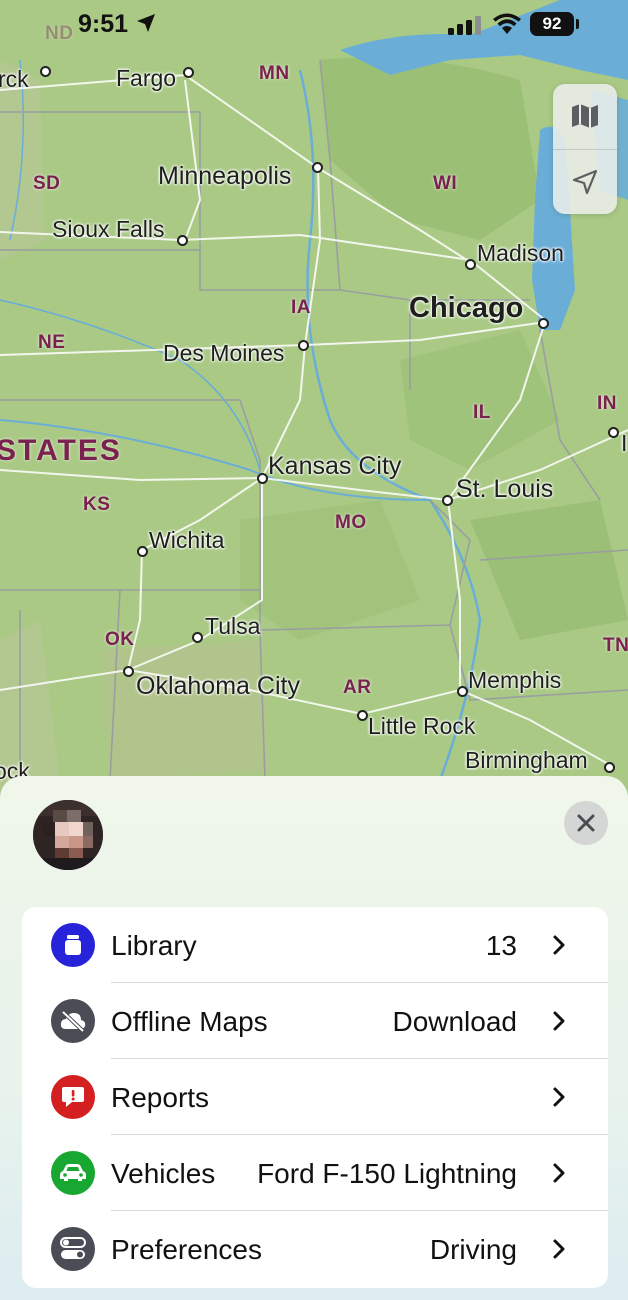 The image size is (628, 1300). I want to click on current-location-button, so click(585, 182).